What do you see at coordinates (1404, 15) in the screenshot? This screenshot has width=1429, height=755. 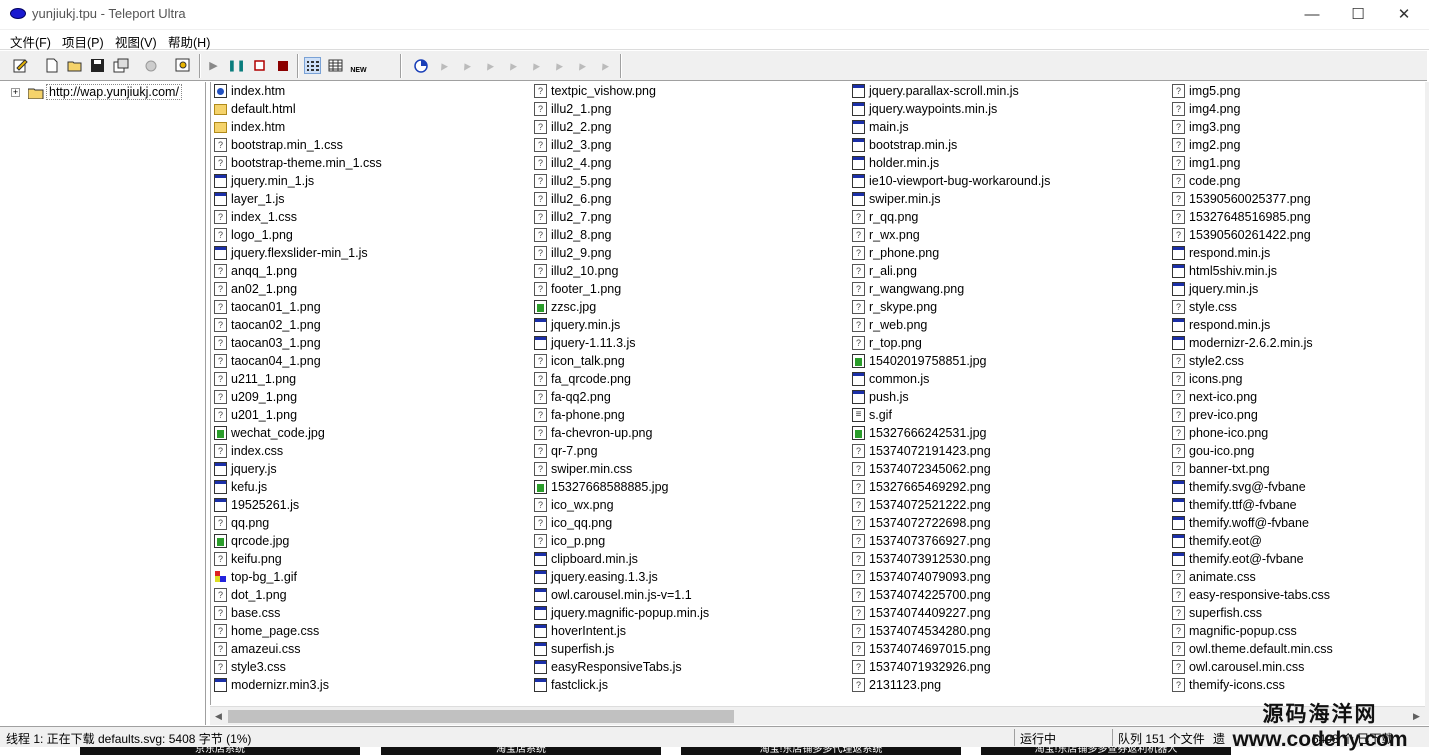 I see `close-button: ✕` at bounding box center [1404, 15].